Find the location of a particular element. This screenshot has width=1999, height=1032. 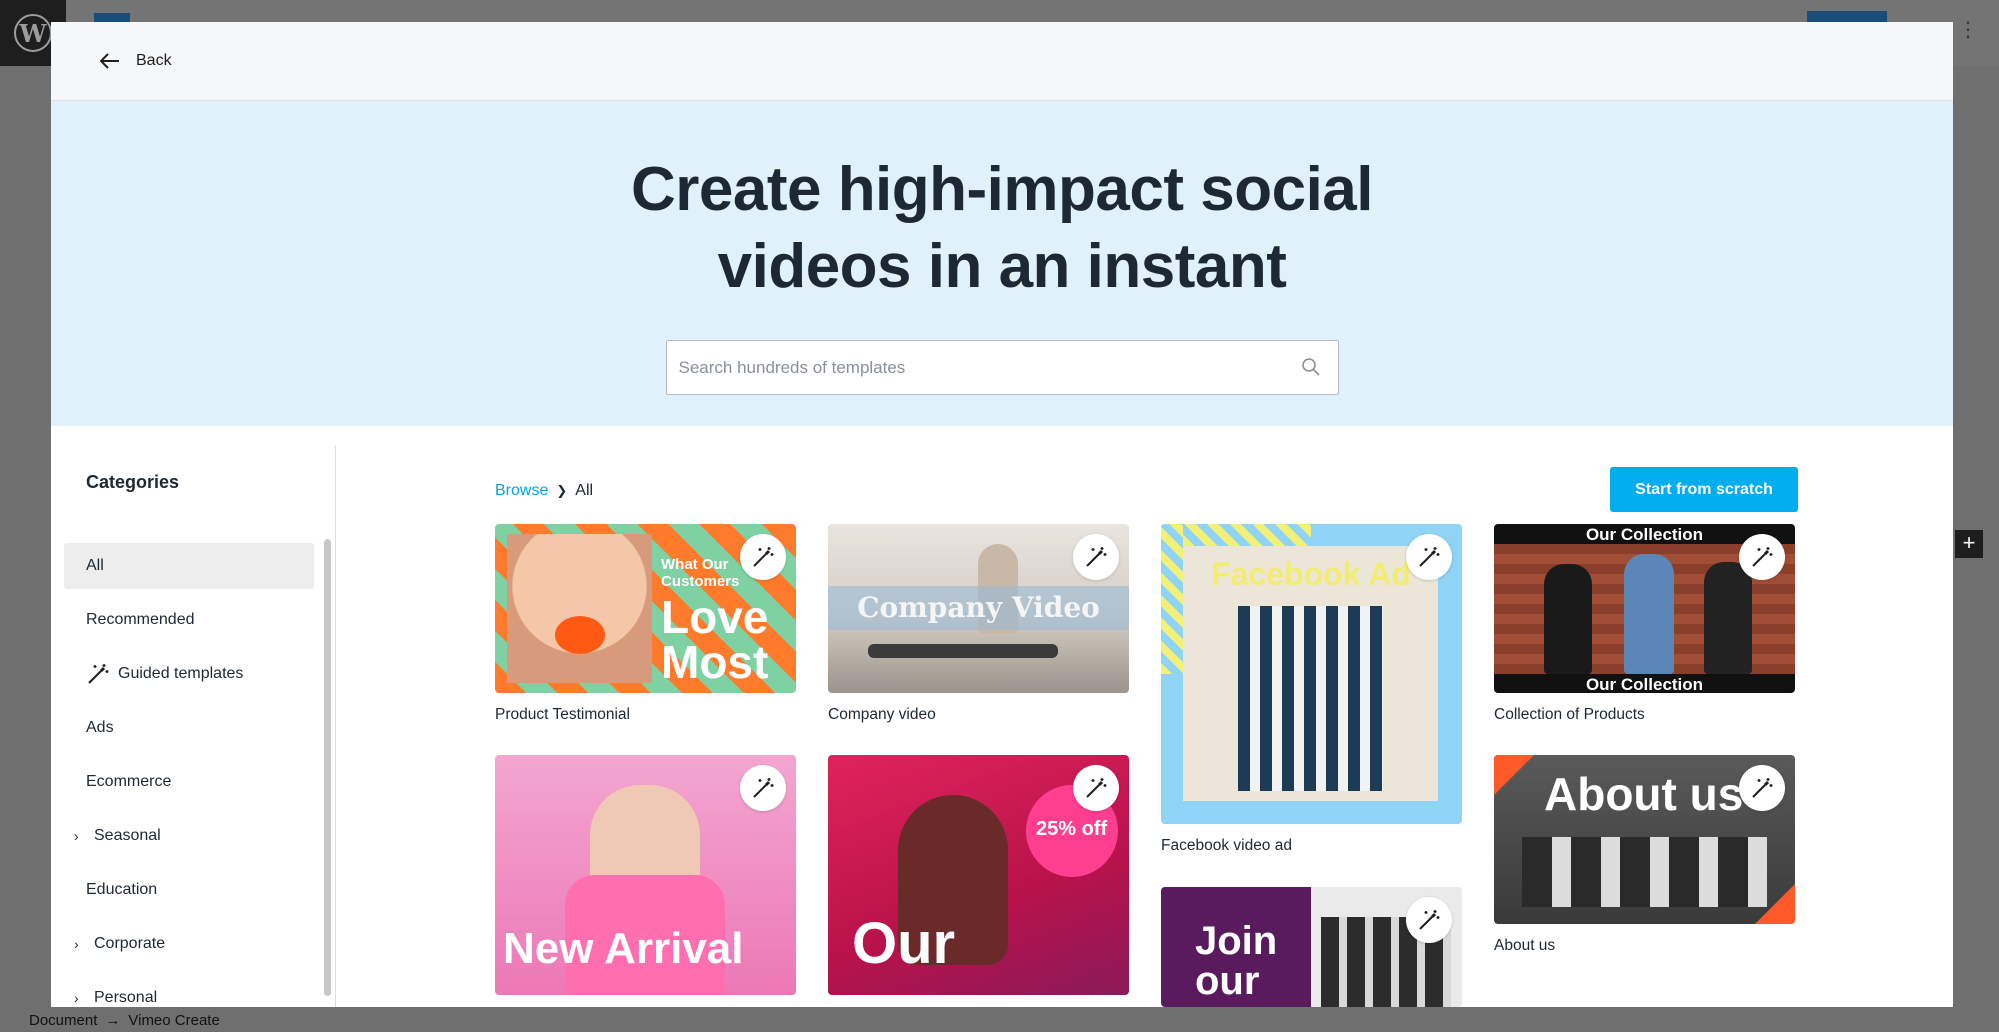

lips-shape is located at coordinates (580, 635).